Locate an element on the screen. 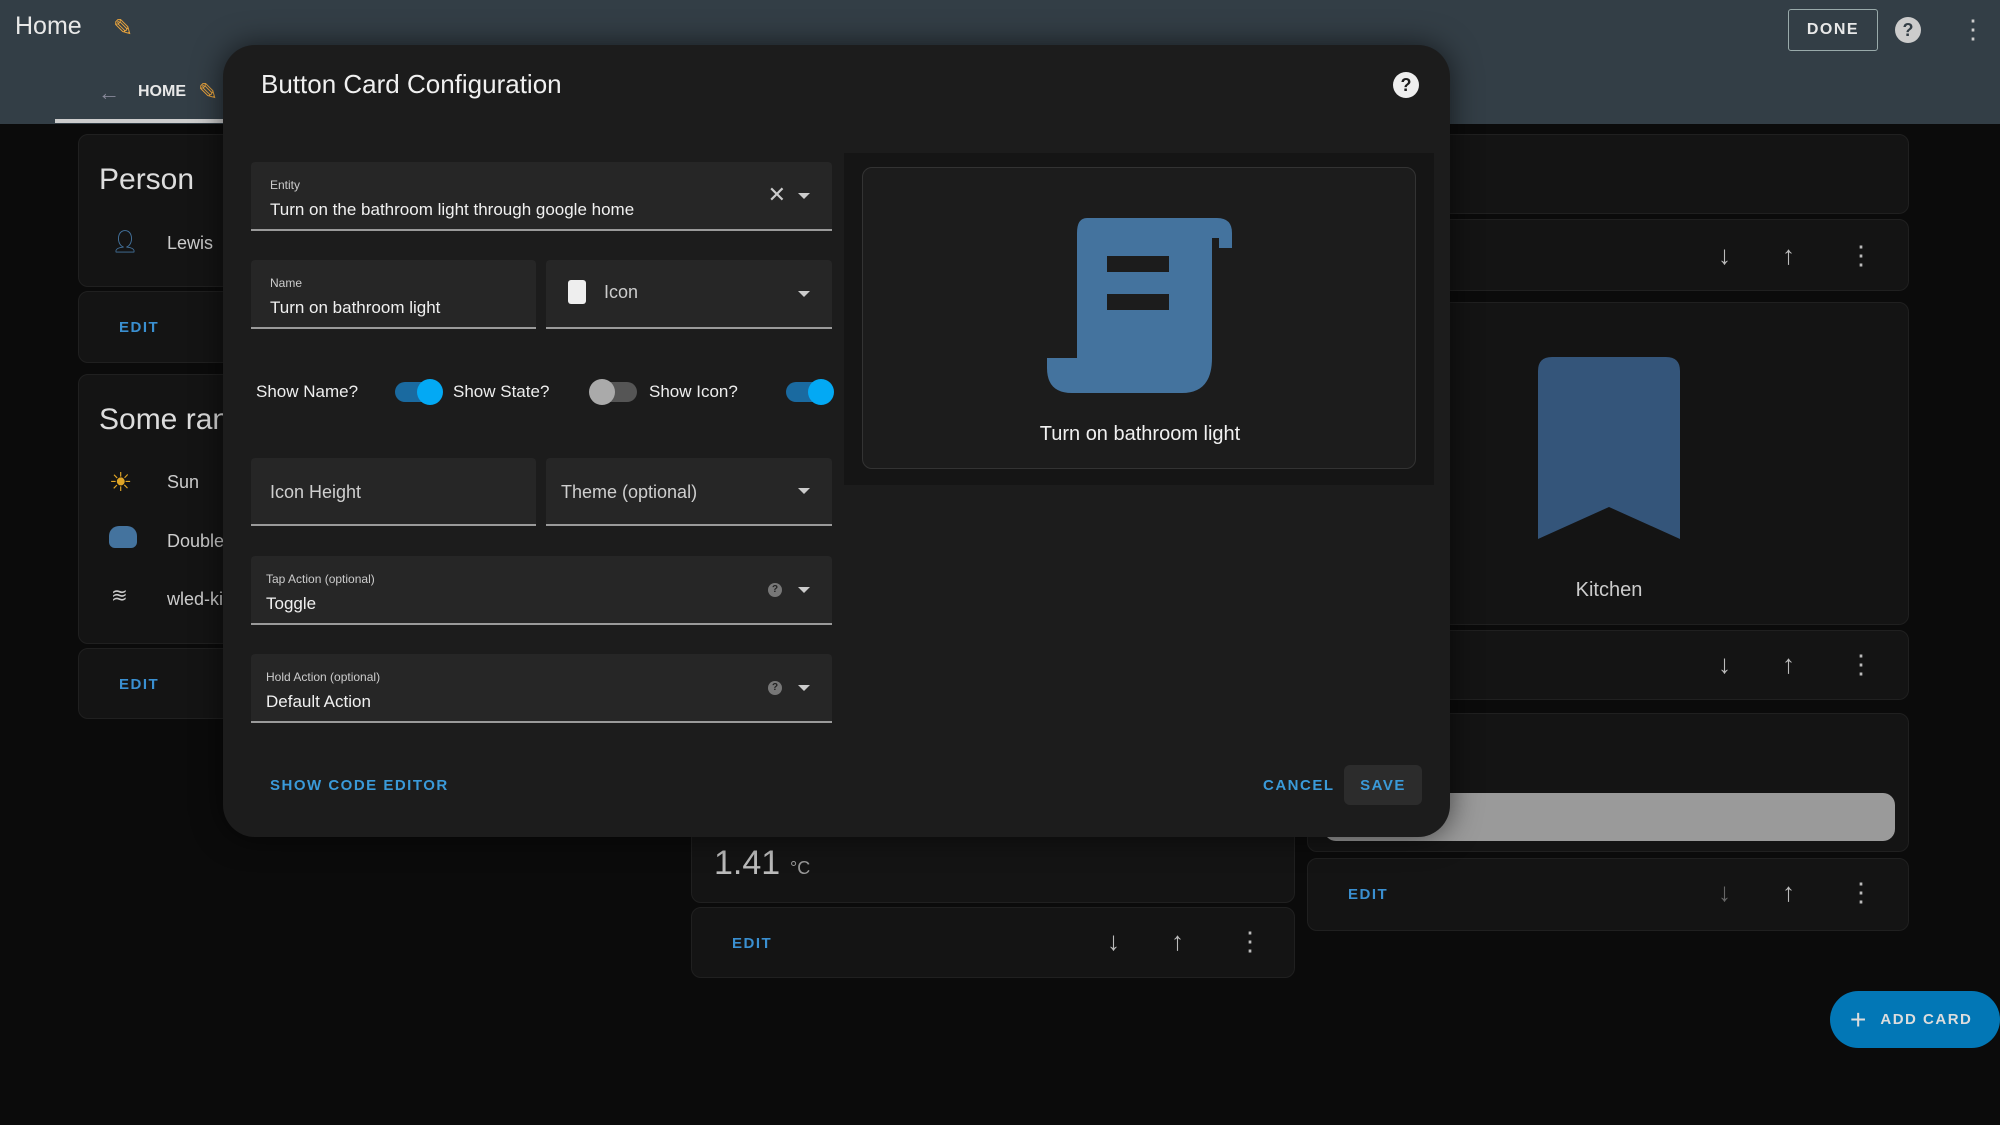 This screenshot has height=1125, width=2000. theme-select: Theme (optional) is located at coordinates (689, 492).